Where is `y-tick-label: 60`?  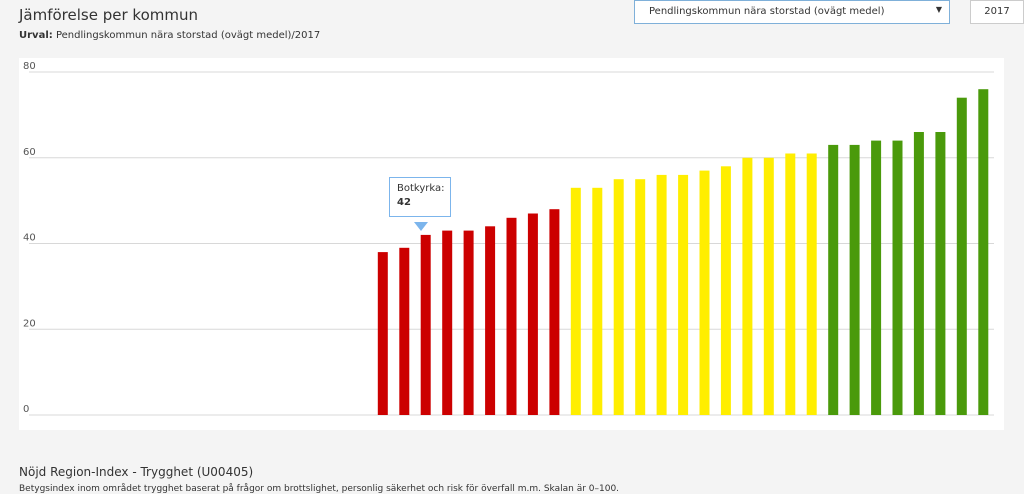
y-tick-label: 60 is located at coordinates (29, 152).